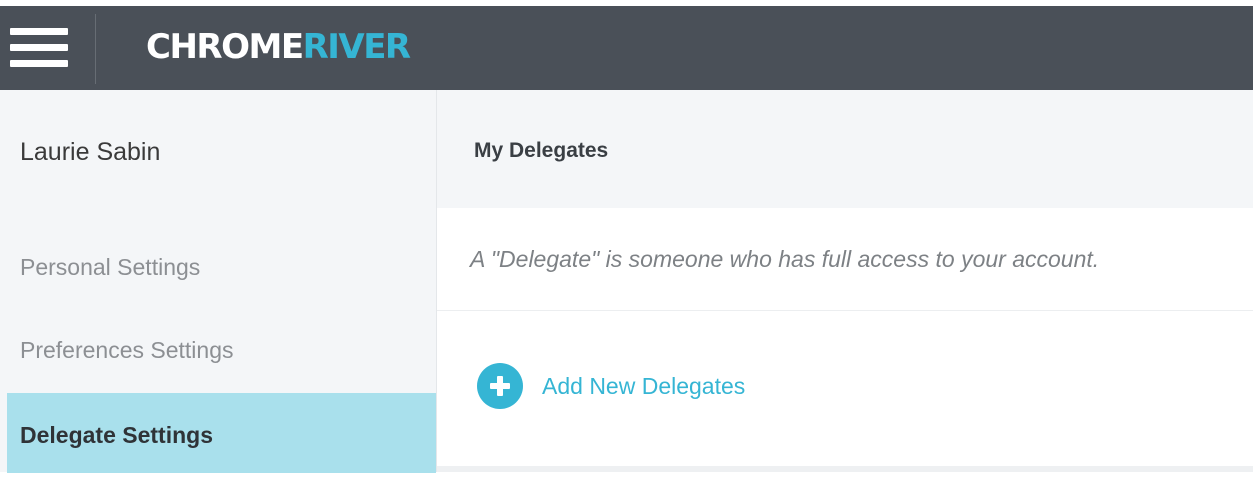  I want to click on logo-chrome-text: CHROME, so click(225, 47).